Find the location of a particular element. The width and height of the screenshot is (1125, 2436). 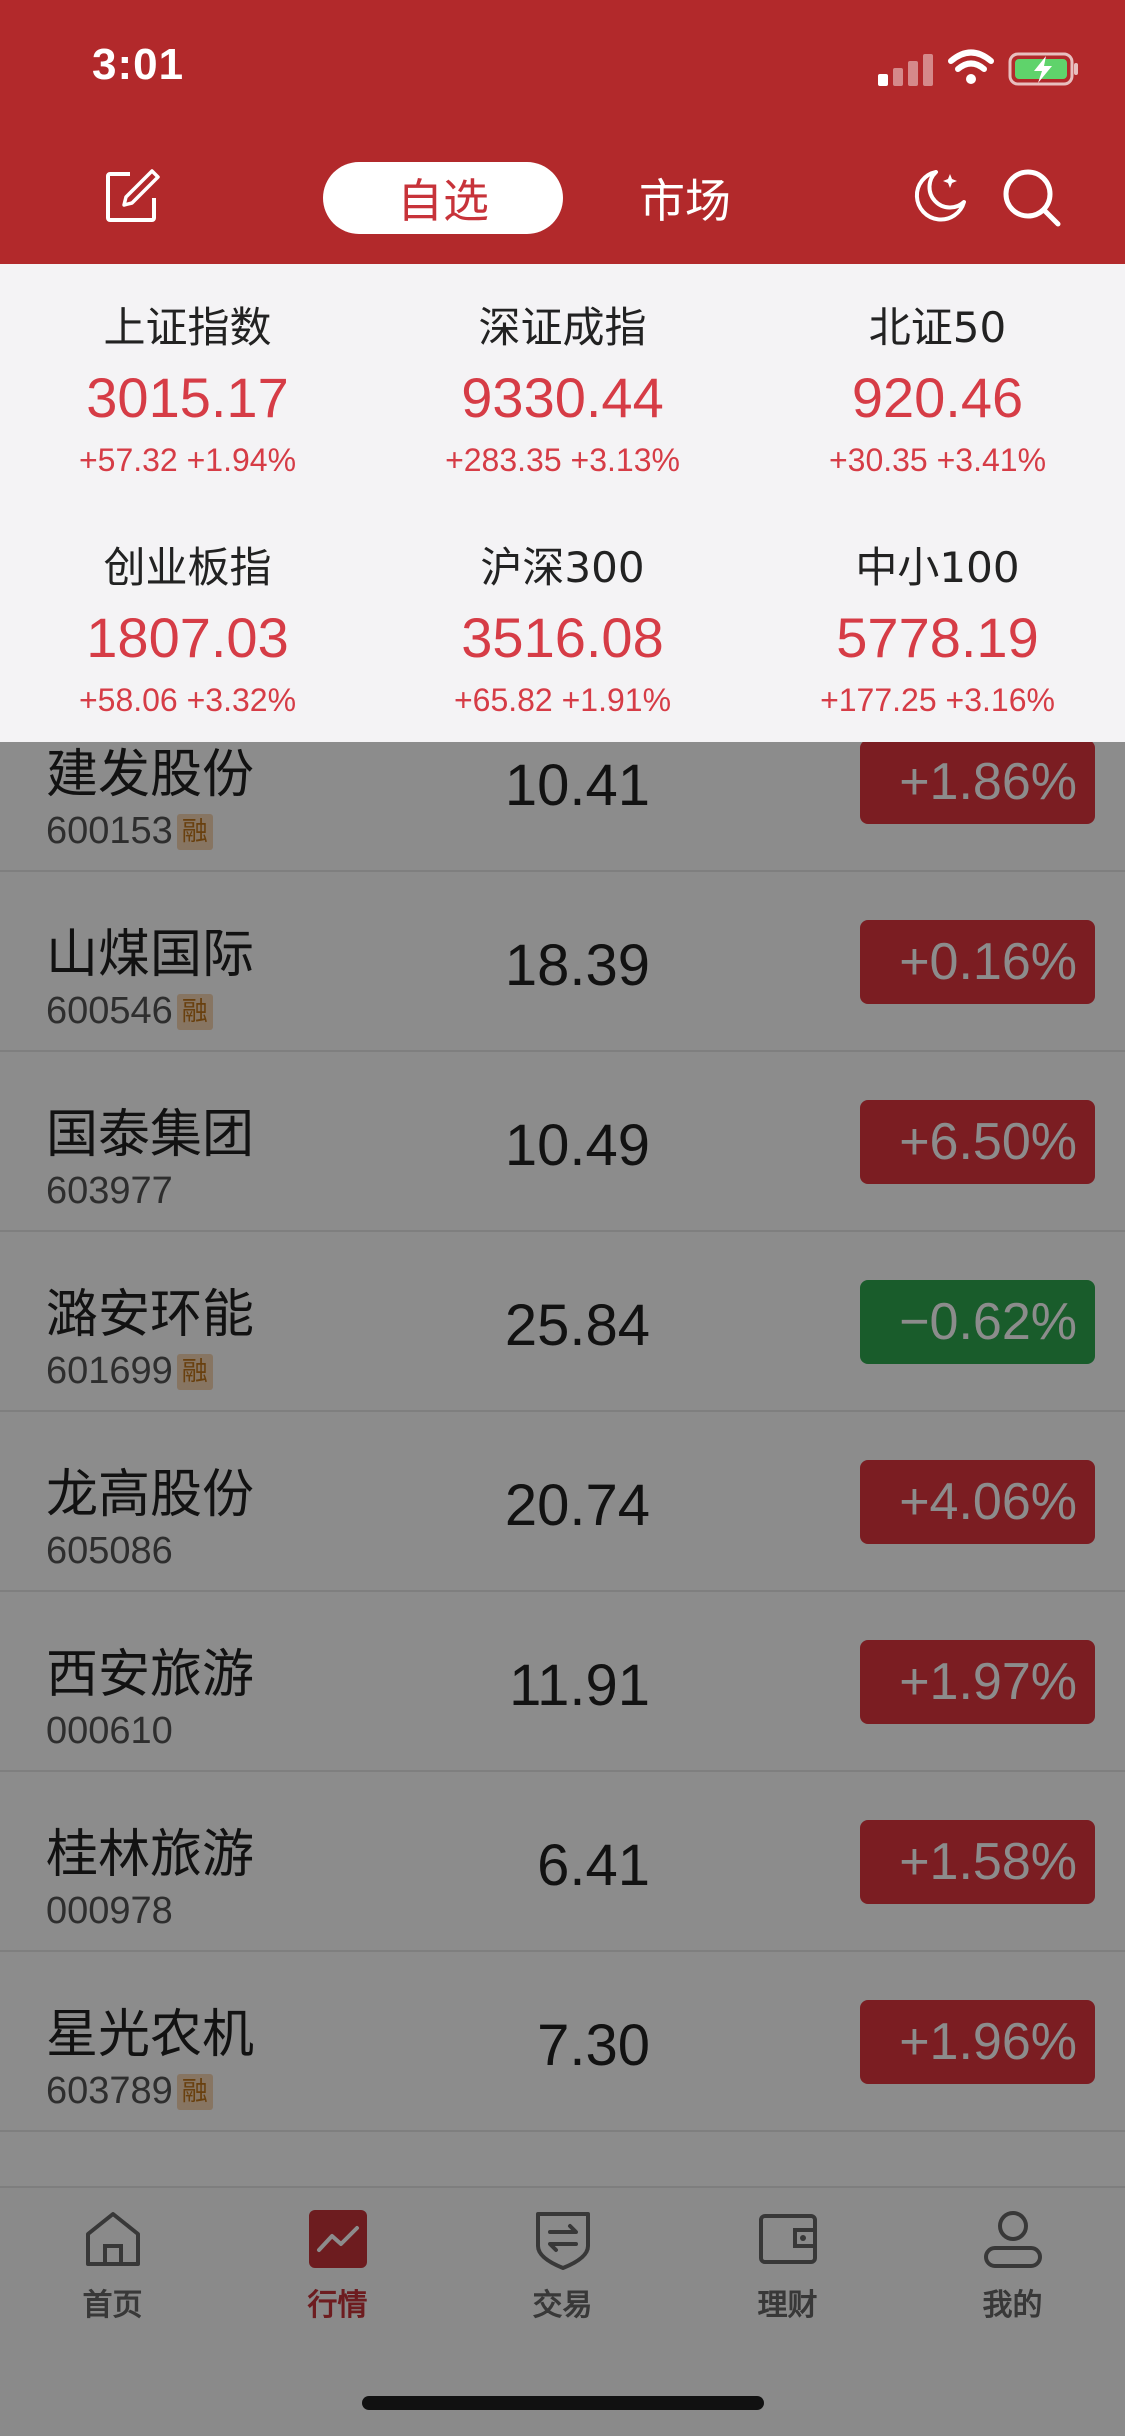

index-card: 上证指数 3015.17 +57.32 +1.94% is located at coordinates (187, 390).